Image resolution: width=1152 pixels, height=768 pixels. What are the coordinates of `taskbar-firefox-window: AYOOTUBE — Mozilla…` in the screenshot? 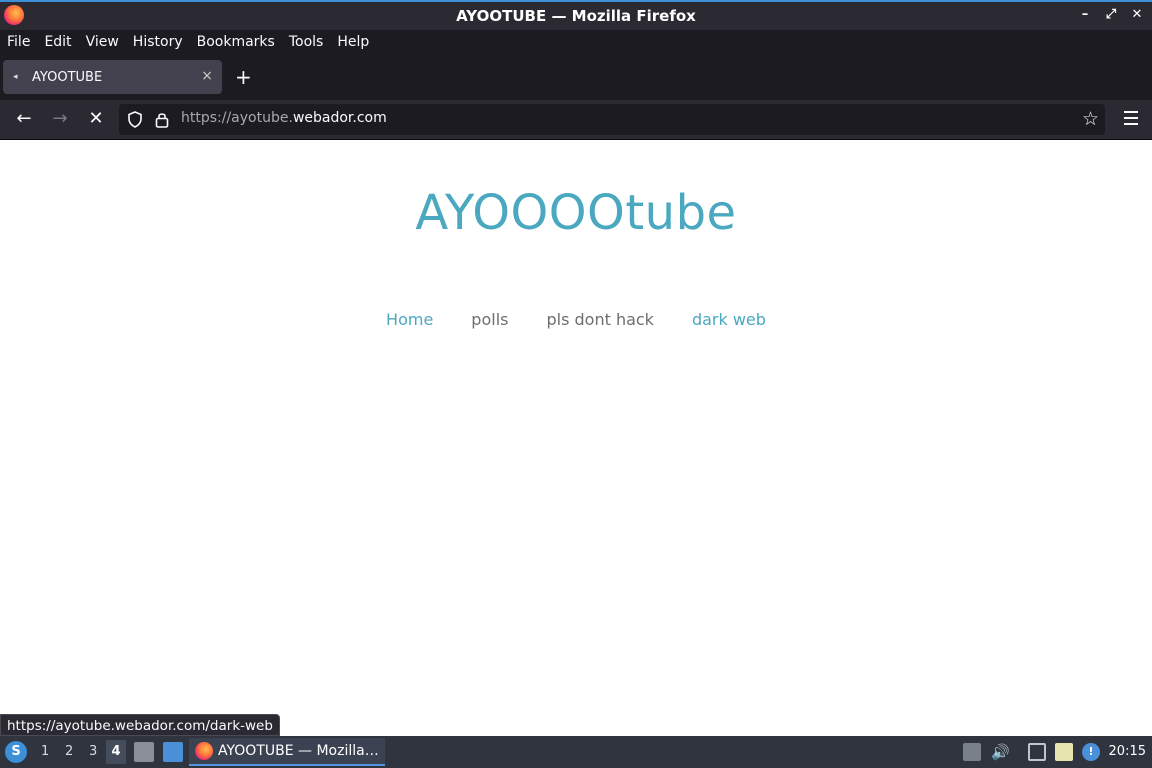 It's located at (287, 752).